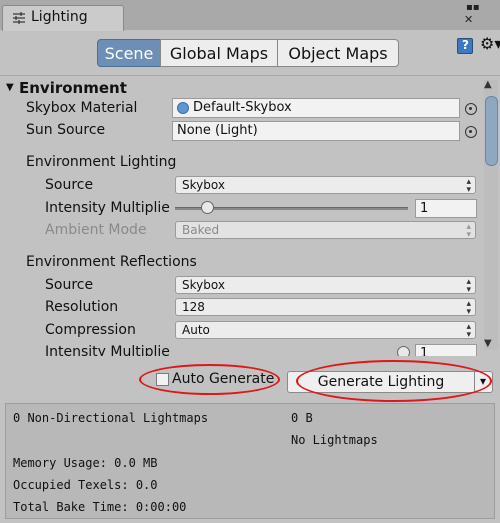  I want to click on skybox-material-label: Skybox Material, so click(82, 108).